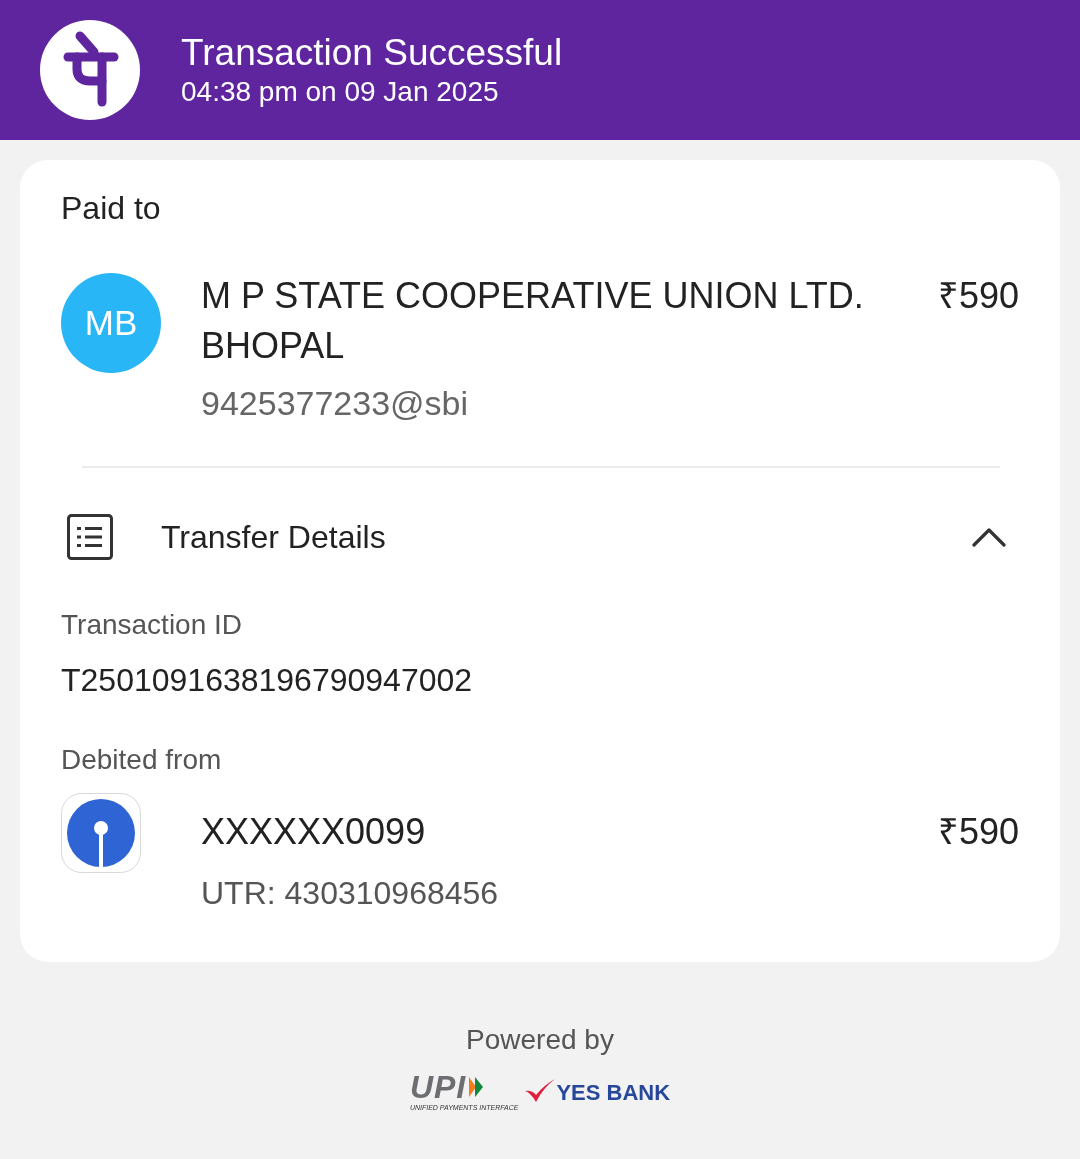 The width and height of the screenshot is (1080, 1159). Describe the element at coordinates (613, 1093) in the screenshot. I see `bank-name: YES BANK` at that location.